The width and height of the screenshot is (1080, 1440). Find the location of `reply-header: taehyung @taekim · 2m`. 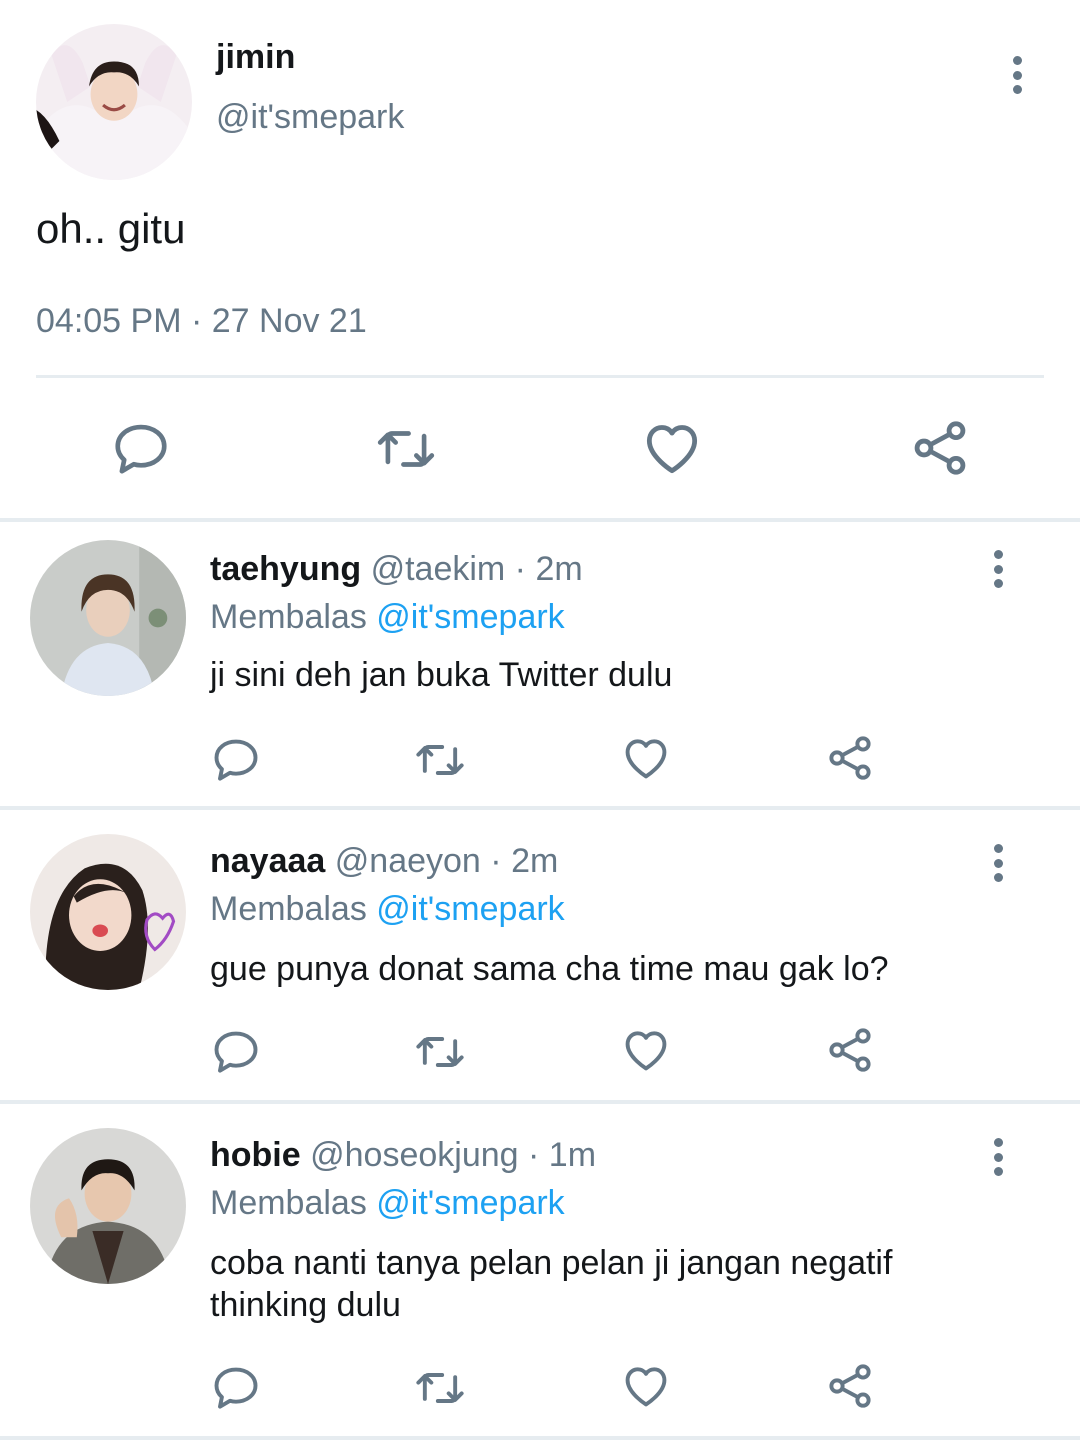

reply-header: taehyung @taekim · 2m is located at coordinates (396, 569).